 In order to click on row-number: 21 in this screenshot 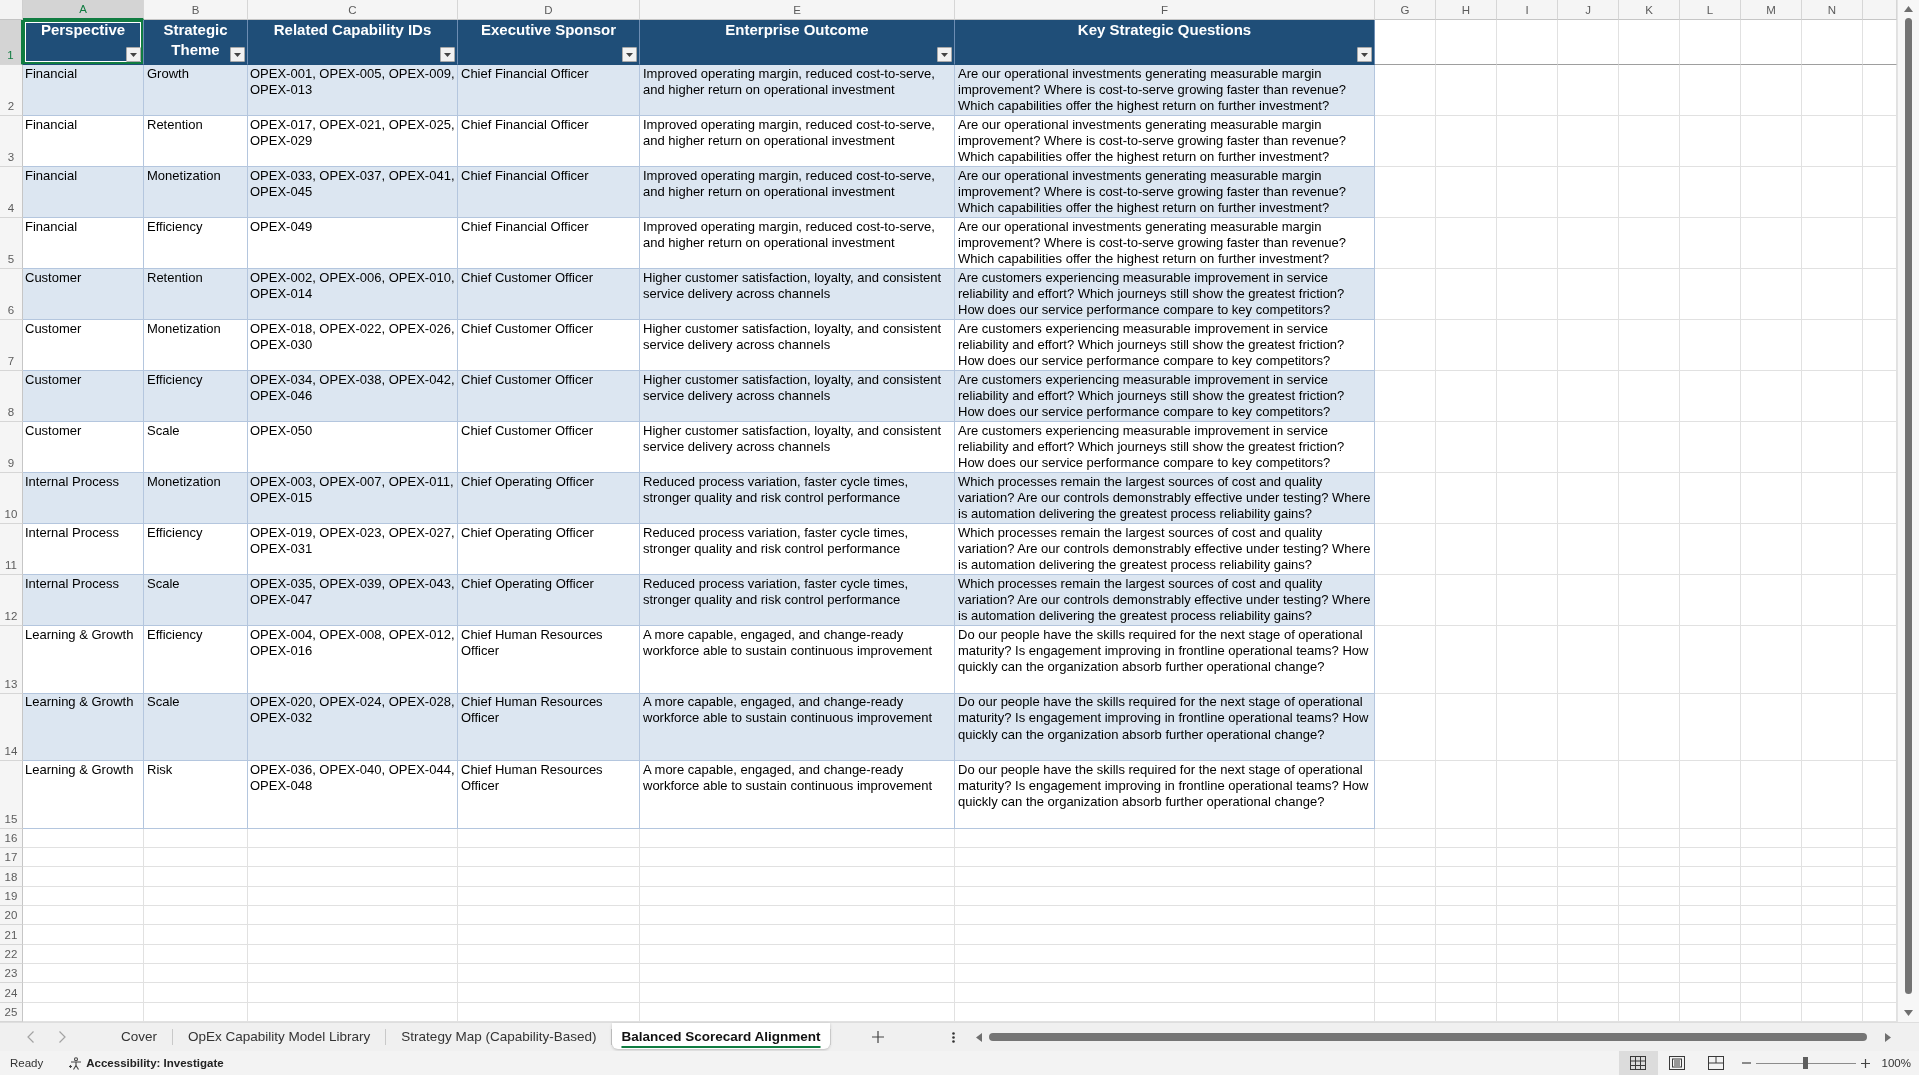, I will do `click(11, 935)`.